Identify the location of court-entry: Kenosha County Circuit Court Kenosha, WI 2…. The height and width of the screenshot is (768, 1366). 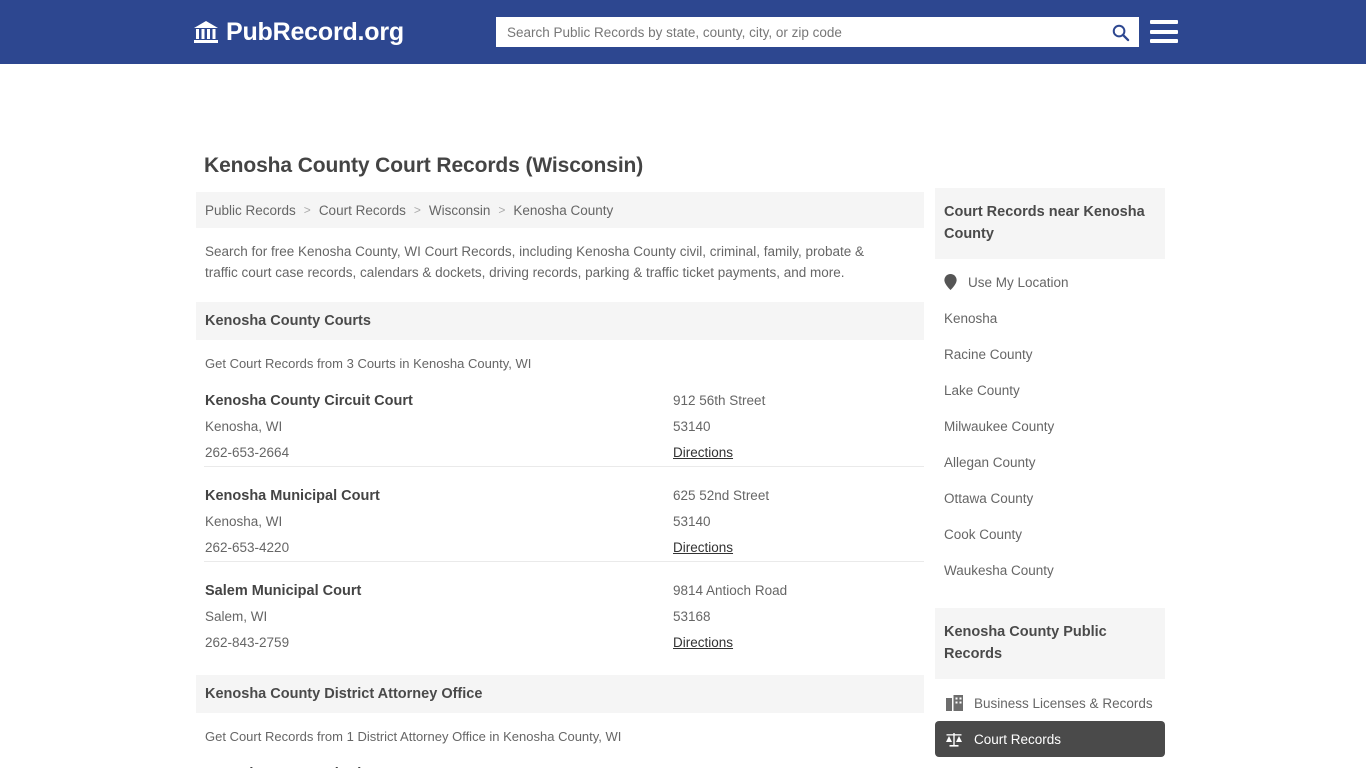
(560, 418).